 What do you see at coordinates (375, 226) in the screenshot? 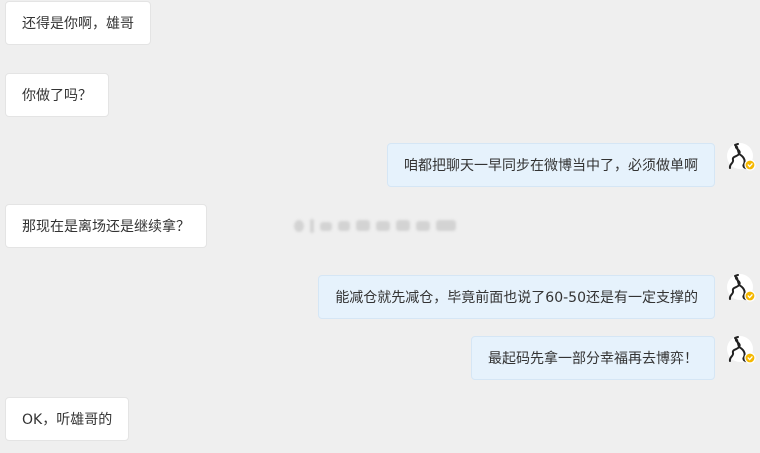
I see `blurred-watermark` at bounding box center [375, 226].